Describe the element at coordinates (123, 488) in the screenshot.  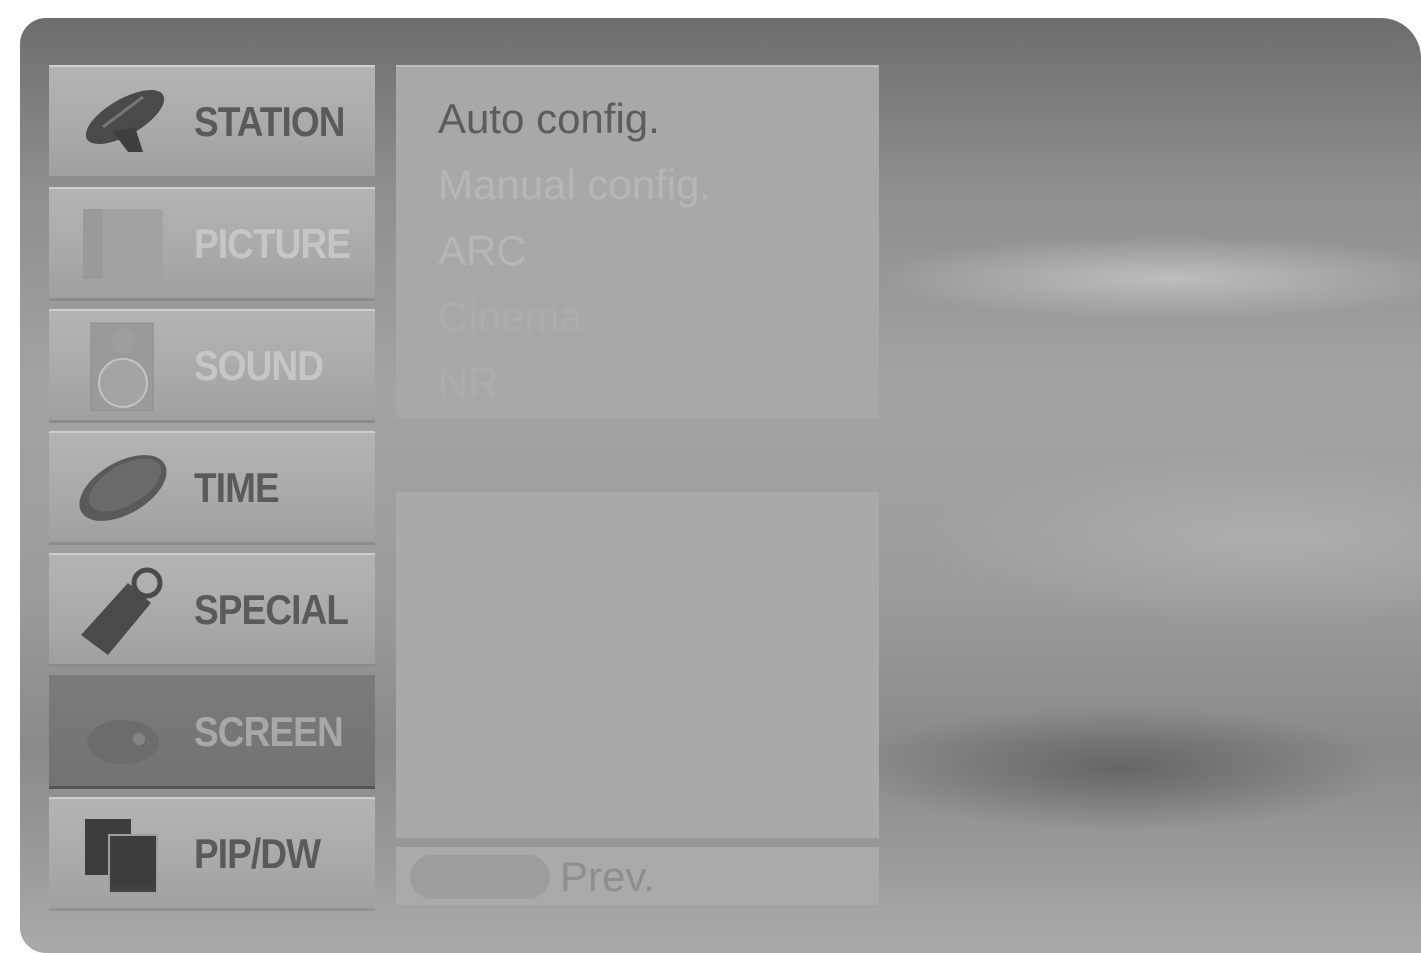
I see `clock-icon` at that location.